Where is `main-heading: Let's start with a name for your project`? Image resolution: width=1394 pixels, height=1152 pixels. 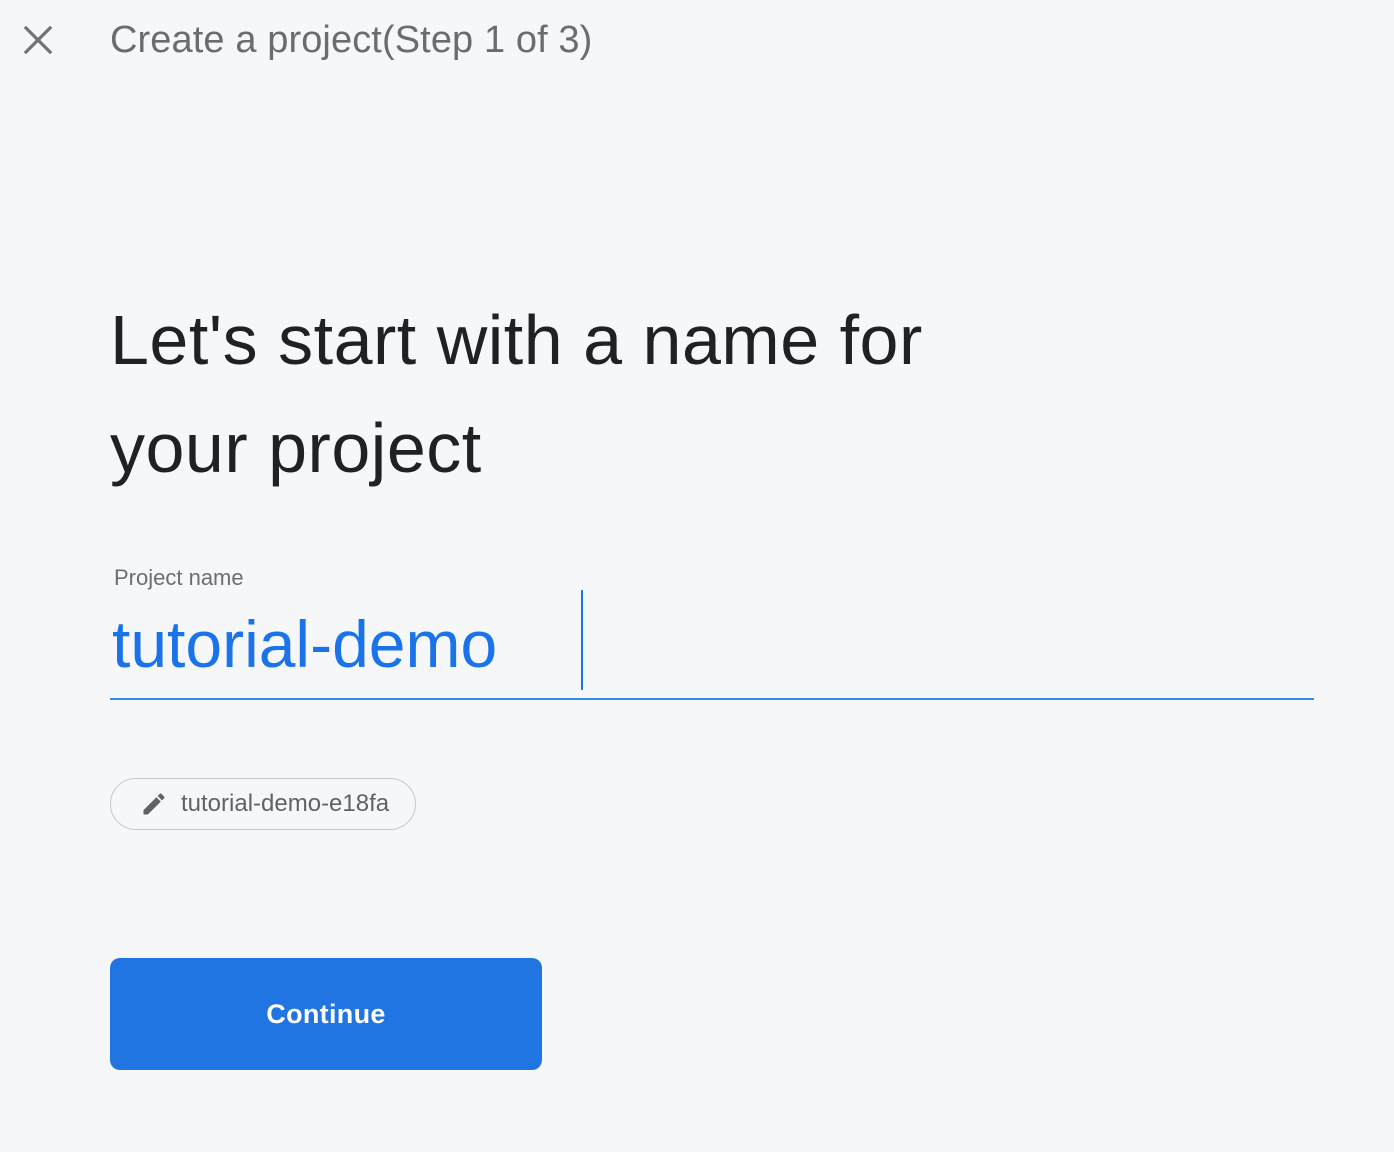
main-heading: Let's start with a name for your project is located at coordinates (610, 394).